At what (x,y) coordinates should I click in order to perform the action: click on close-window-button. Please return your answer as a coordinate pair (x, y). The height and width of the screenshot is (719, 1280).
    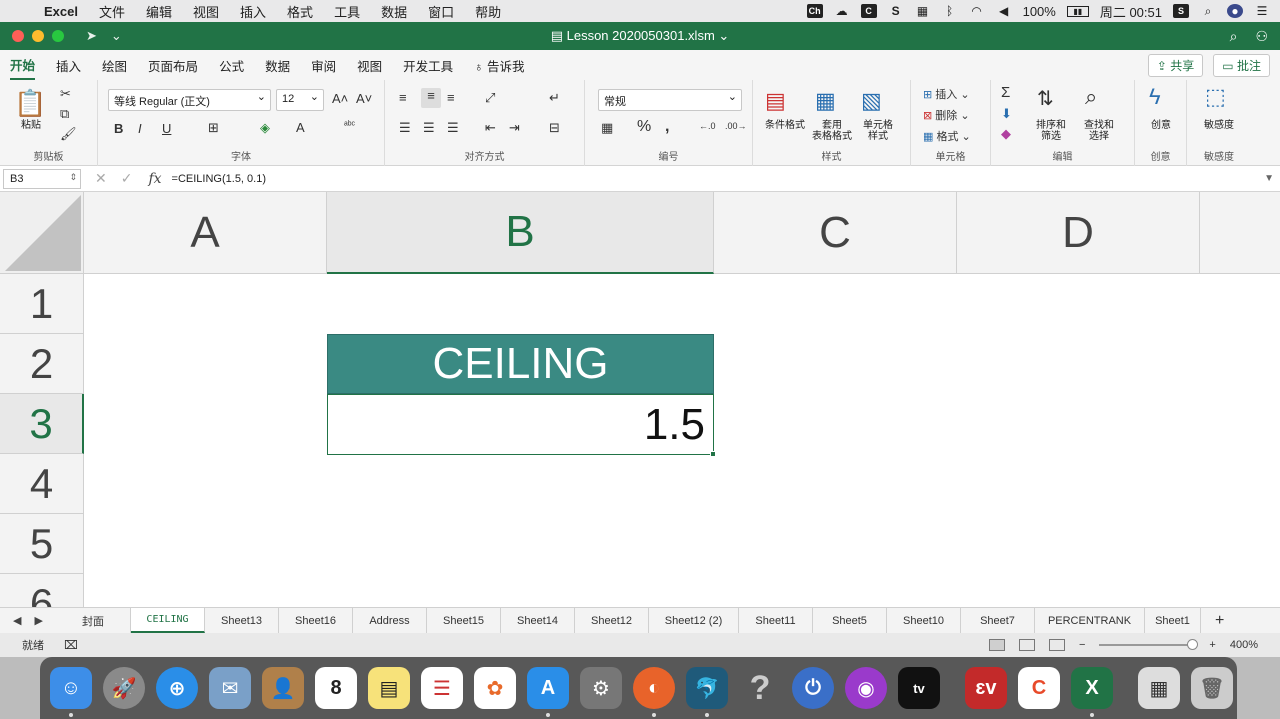
    Looking at the image, I should click on (18, 36).